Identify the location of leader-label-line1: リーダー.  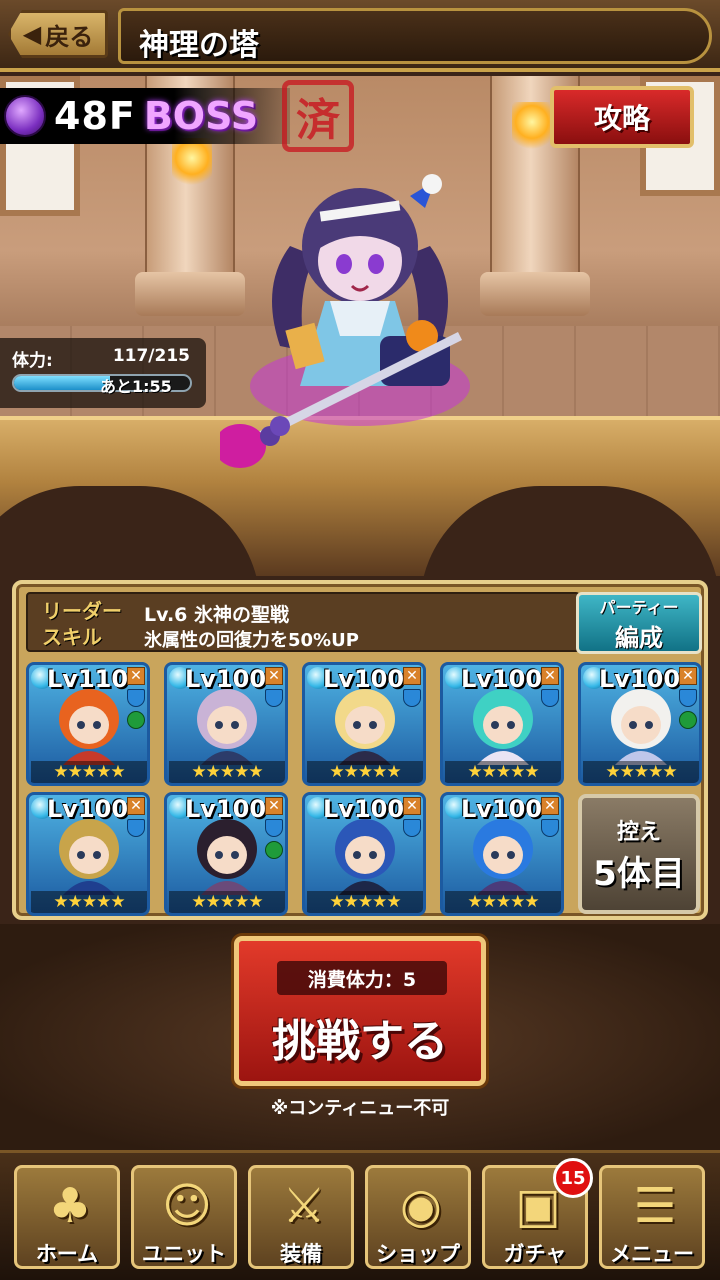
(82, 611).